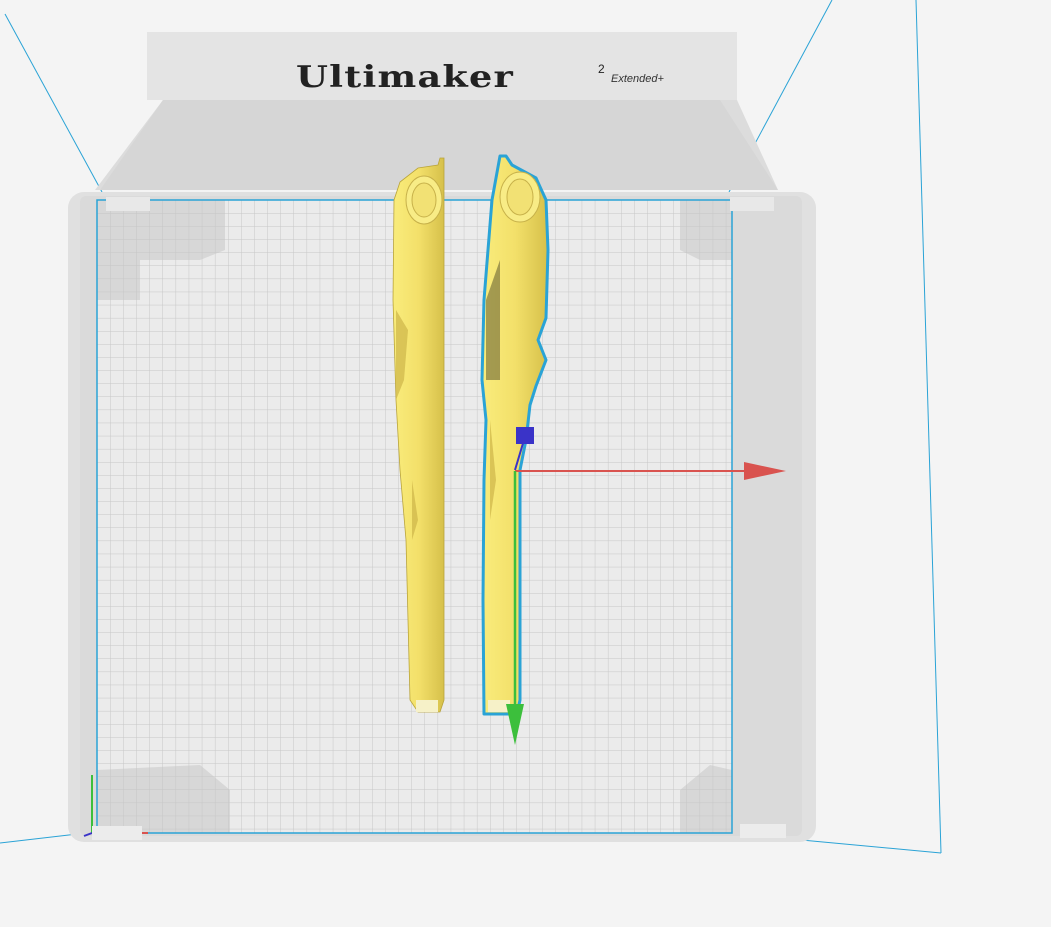 The image size is (1051, 927). Describe the element at coordinates (637, 79) in the screenshot. I see `printer-model-variant: Extended+` at that location.